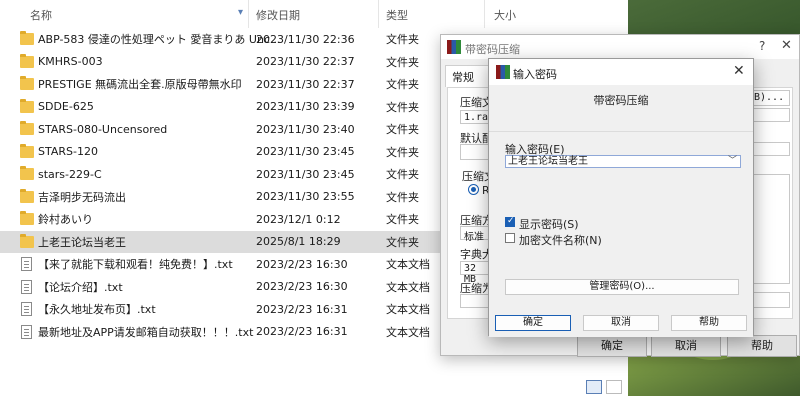 This screenshot has height=396, width=800. Describe the element at coordinates (305, 129) in the screenshot. I see `file-date: 2023/11/30 23:40` at that location.